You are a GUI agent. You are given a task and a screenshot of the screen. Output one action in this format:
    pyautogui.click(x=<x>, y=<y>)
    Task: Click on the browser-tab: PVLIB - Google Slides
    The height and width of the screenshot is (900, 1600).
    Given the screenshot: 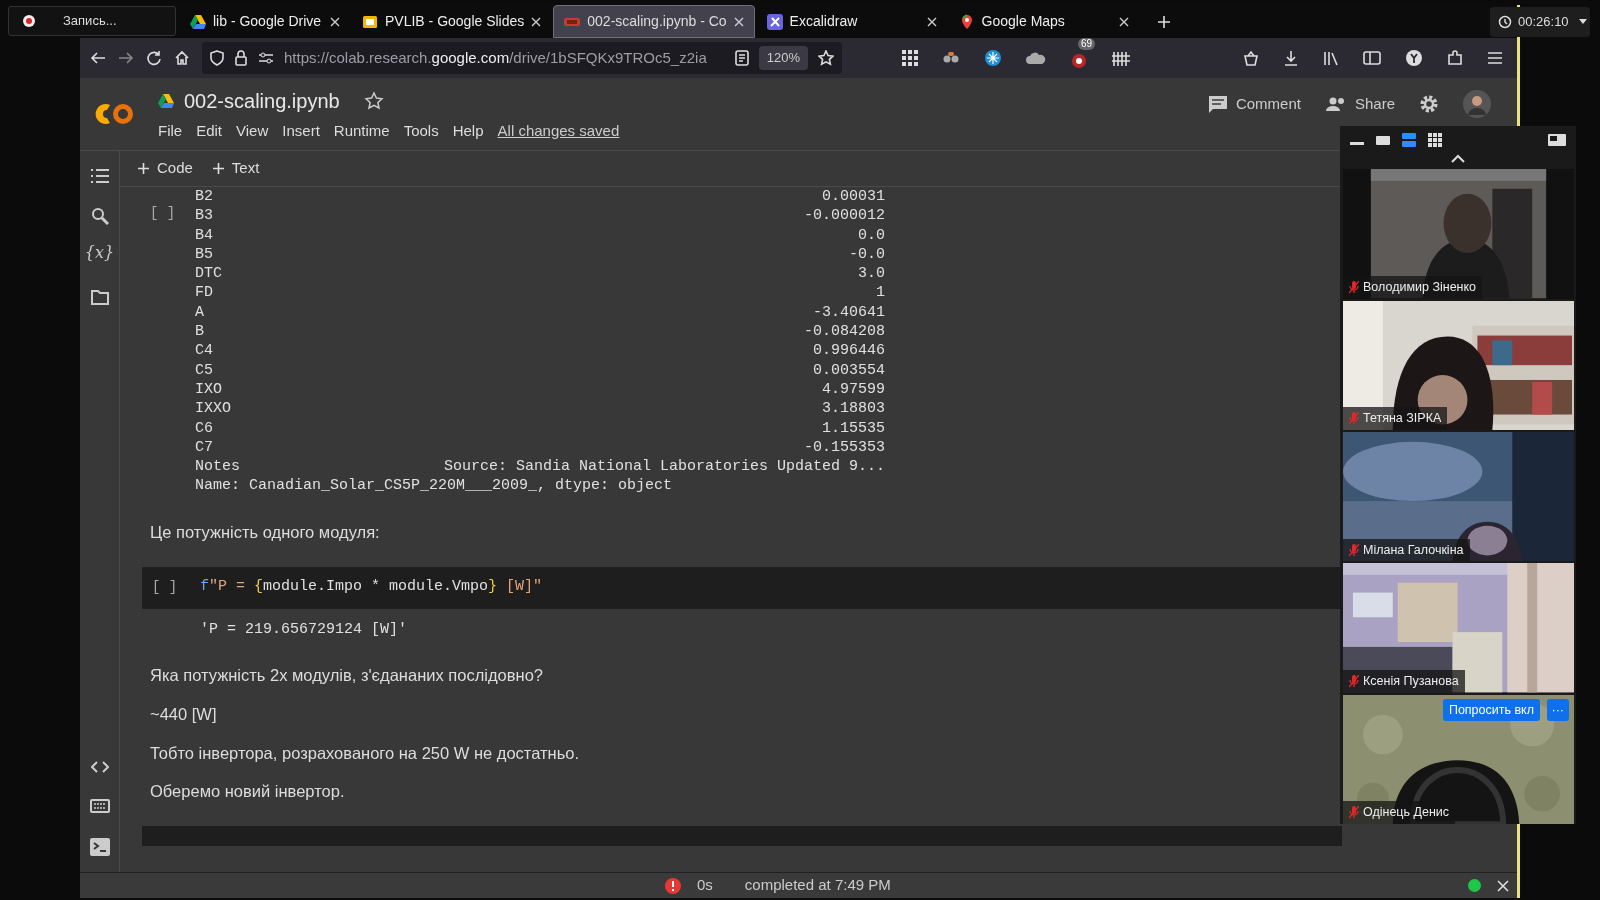 What is the action you would take?
    pyautogui.click(x=452, y=21)
    